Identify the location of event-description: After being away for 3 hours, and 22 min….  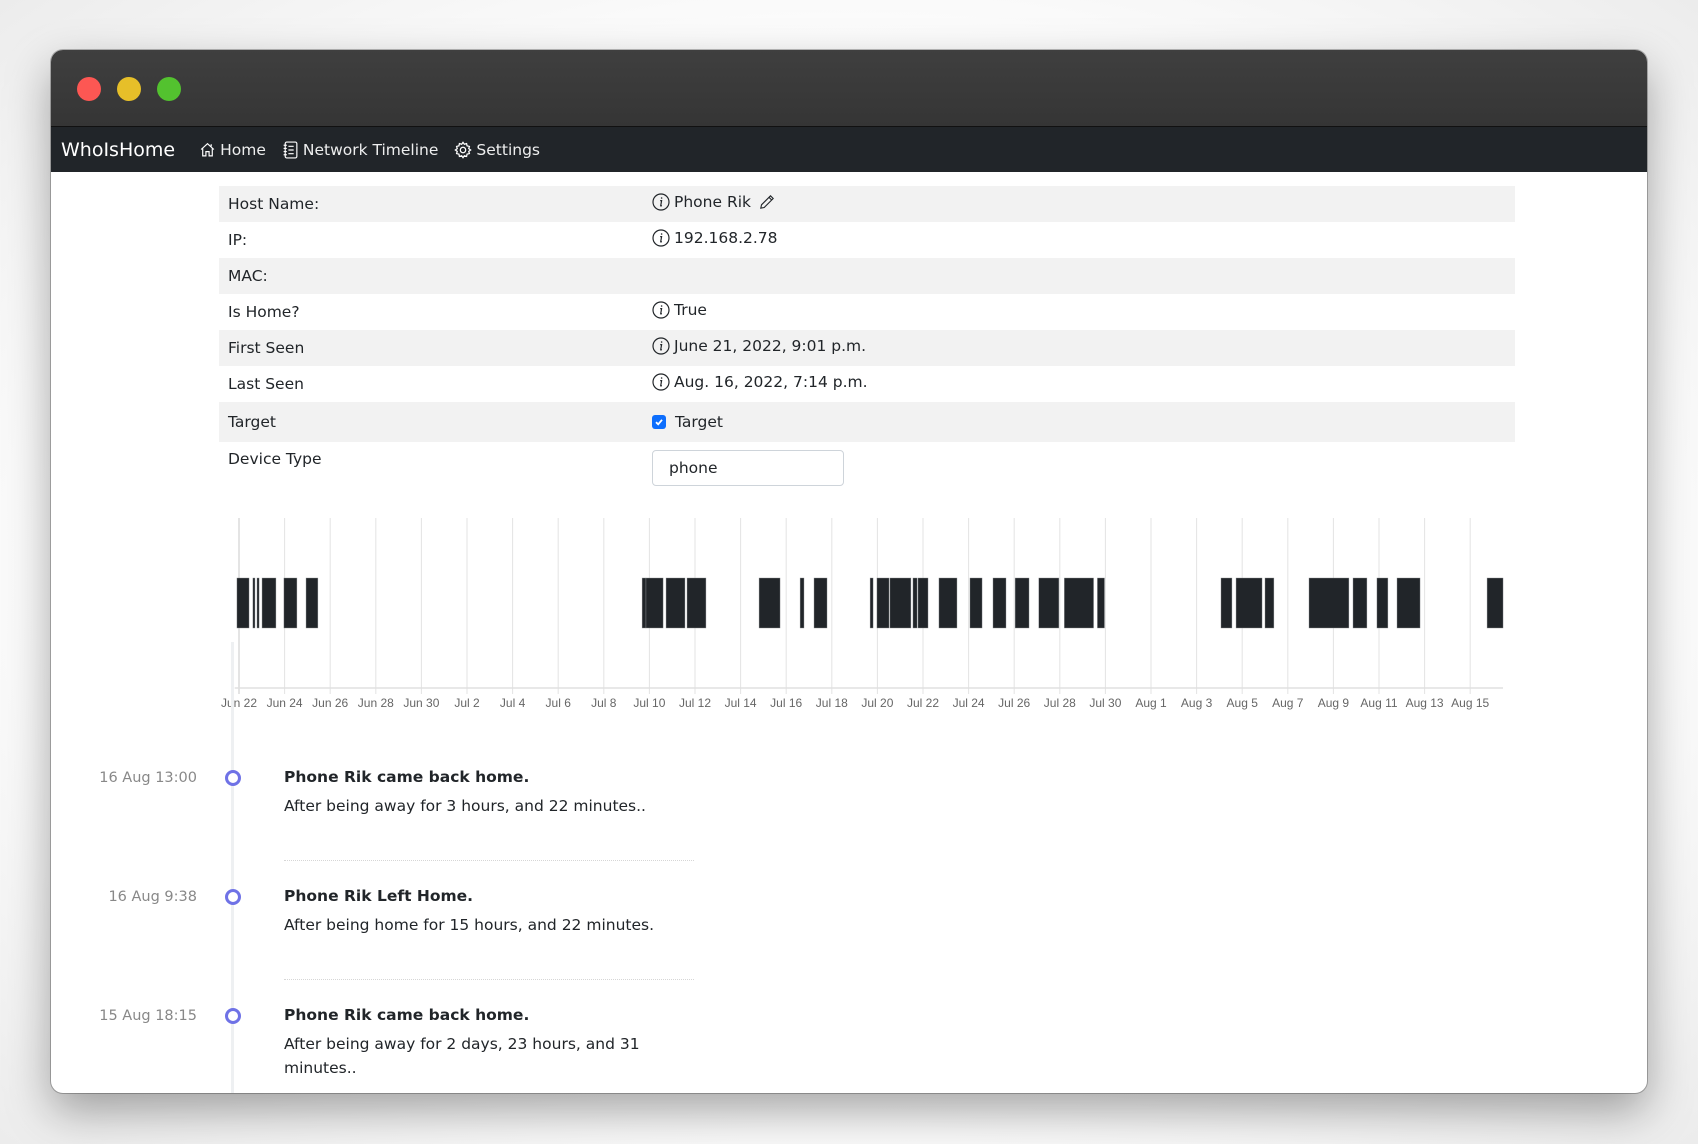
(465, 806).